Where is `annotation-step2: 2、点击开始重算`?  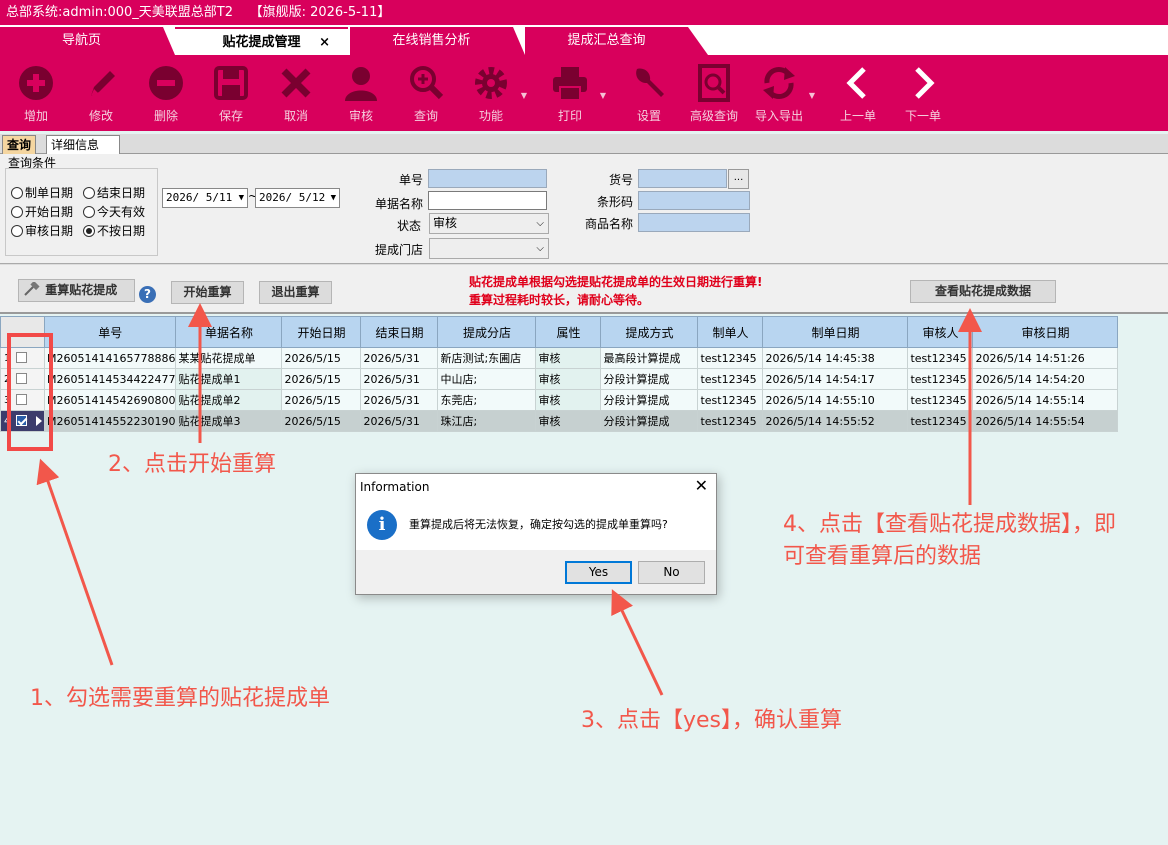
annotation-step2: 2、点击开始重算 is located at coordinates (192, 464).